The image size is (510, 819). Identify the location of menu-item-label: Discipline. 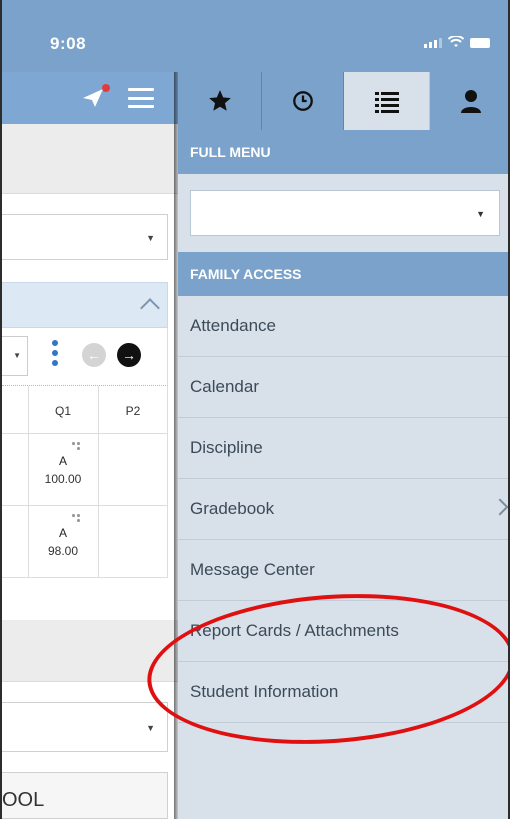
(226, 447).